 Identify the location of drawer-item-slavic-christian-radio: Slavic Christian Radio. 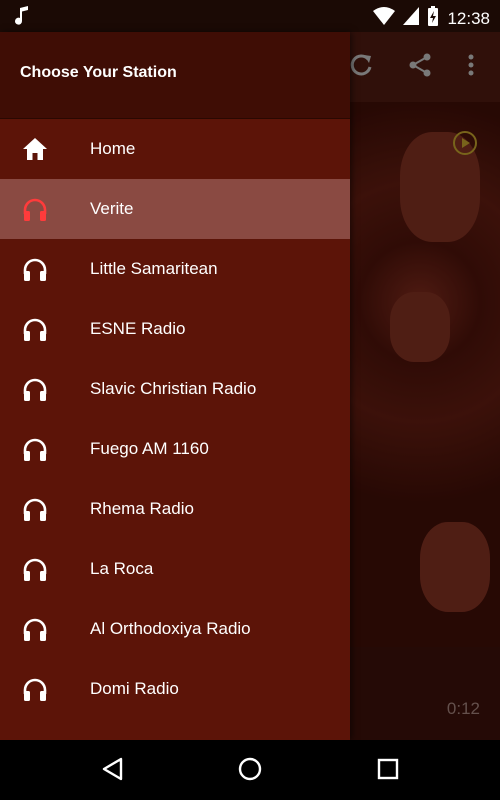
(175, 389).